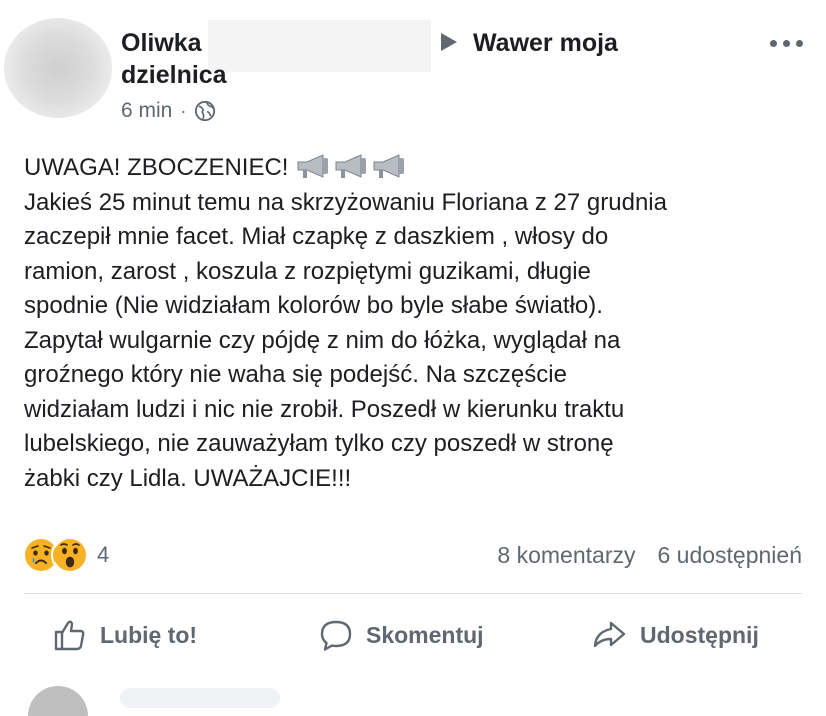 This screenshot has width=826, height=716. Describe the element at coordinates (69, 635) in the screenshot. I see `thumbs-up-icon` at that location.